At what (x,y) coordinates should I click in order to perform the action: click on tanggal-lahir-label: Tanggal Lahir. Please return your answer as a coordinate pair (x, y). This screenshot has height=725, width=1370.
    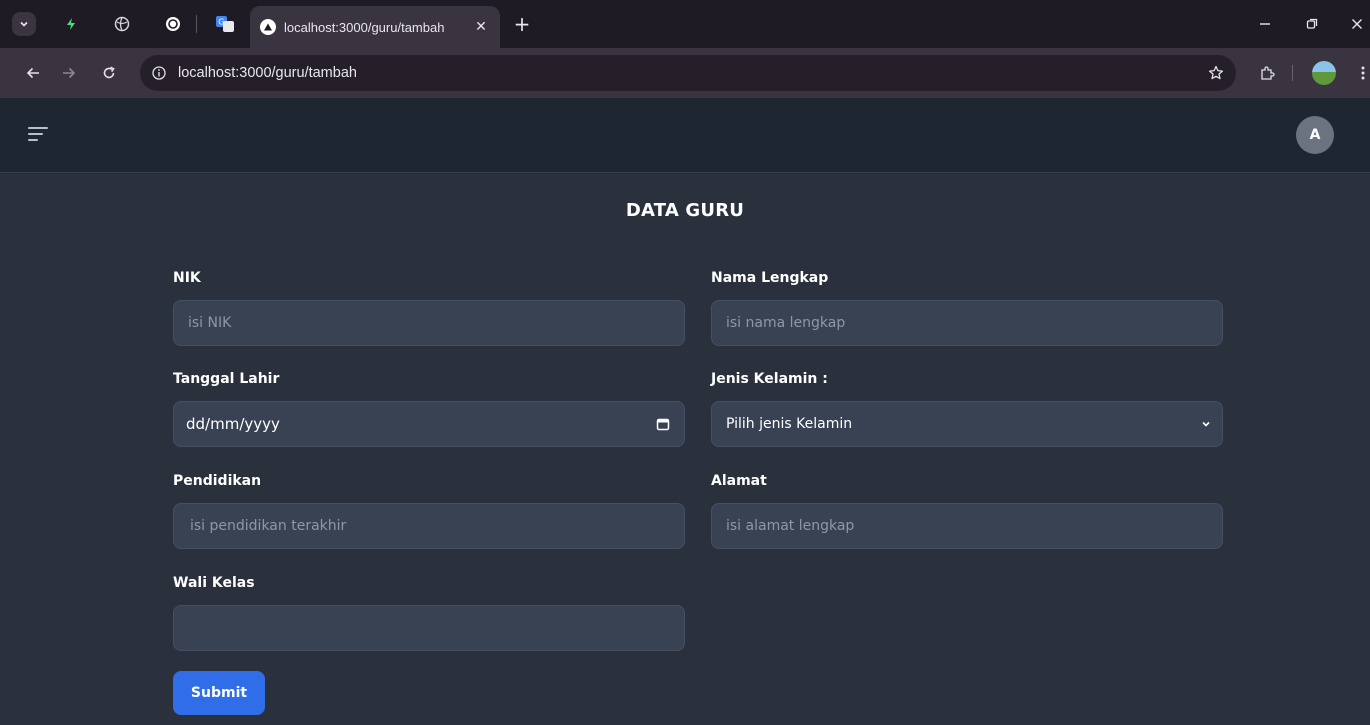
    Looking at the image, I should click on (226, 379).